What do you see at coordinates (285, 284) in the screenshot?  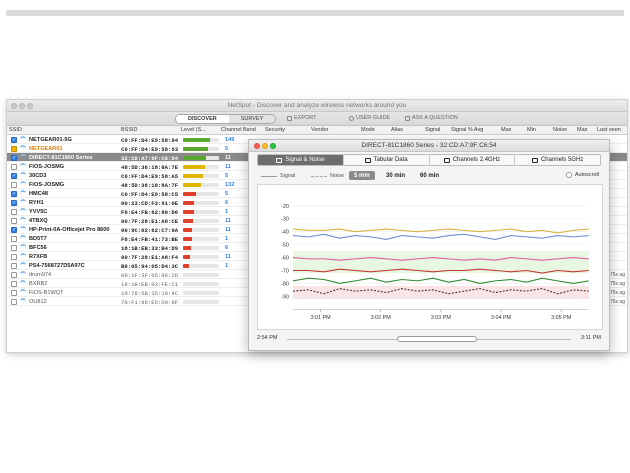 I see `y-tick-label: -80` at bounding box center [285, 284].